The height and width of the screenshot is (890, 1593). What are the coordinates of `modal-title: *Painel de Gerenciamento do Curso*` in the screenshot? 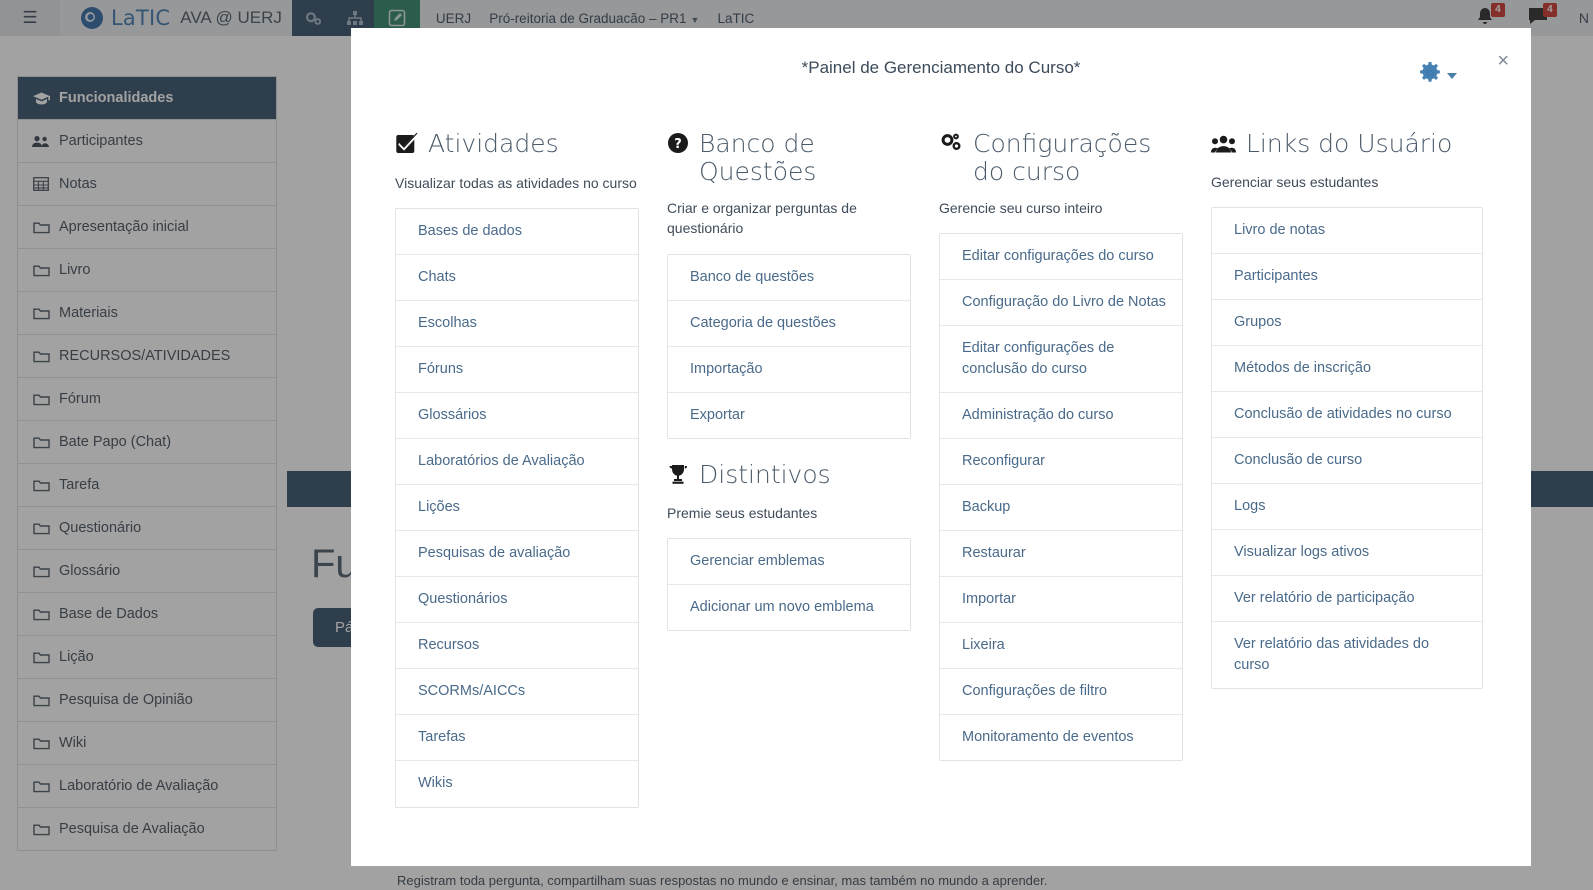 It's located at (941, 67).